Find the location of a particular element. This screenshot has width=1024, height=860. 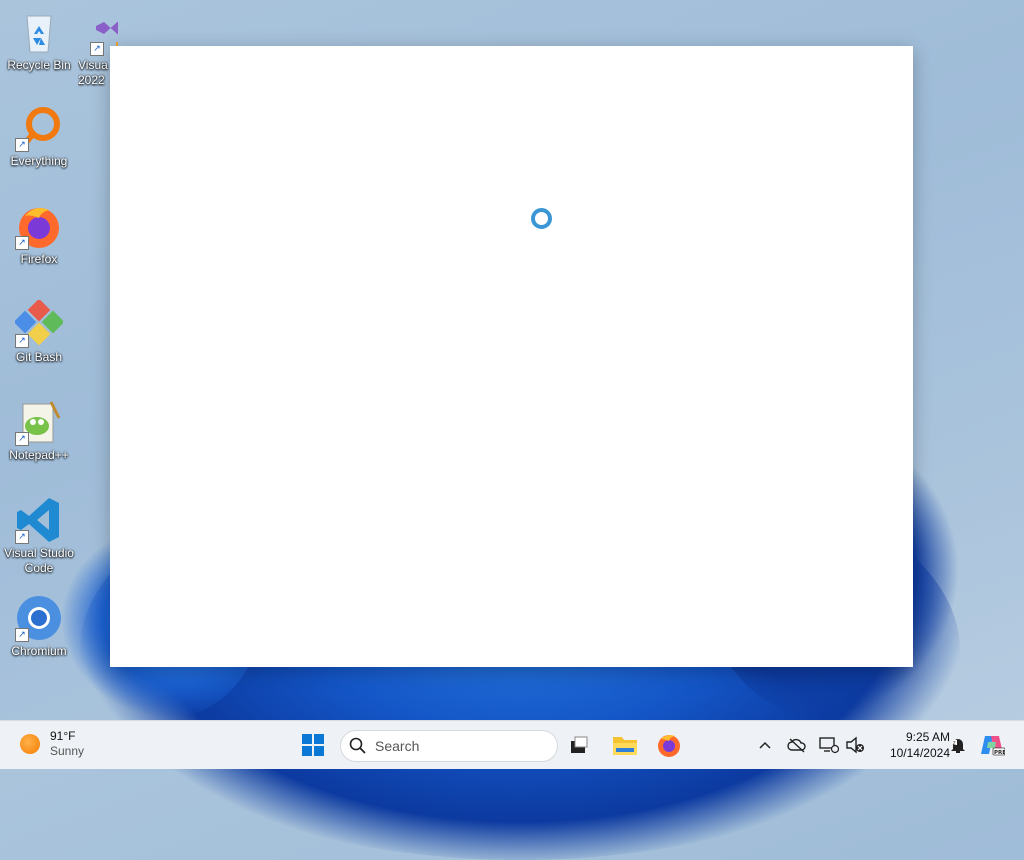

desktop-icon-git-bash: ↗ Git Bash is located at coordinates (39, 331).